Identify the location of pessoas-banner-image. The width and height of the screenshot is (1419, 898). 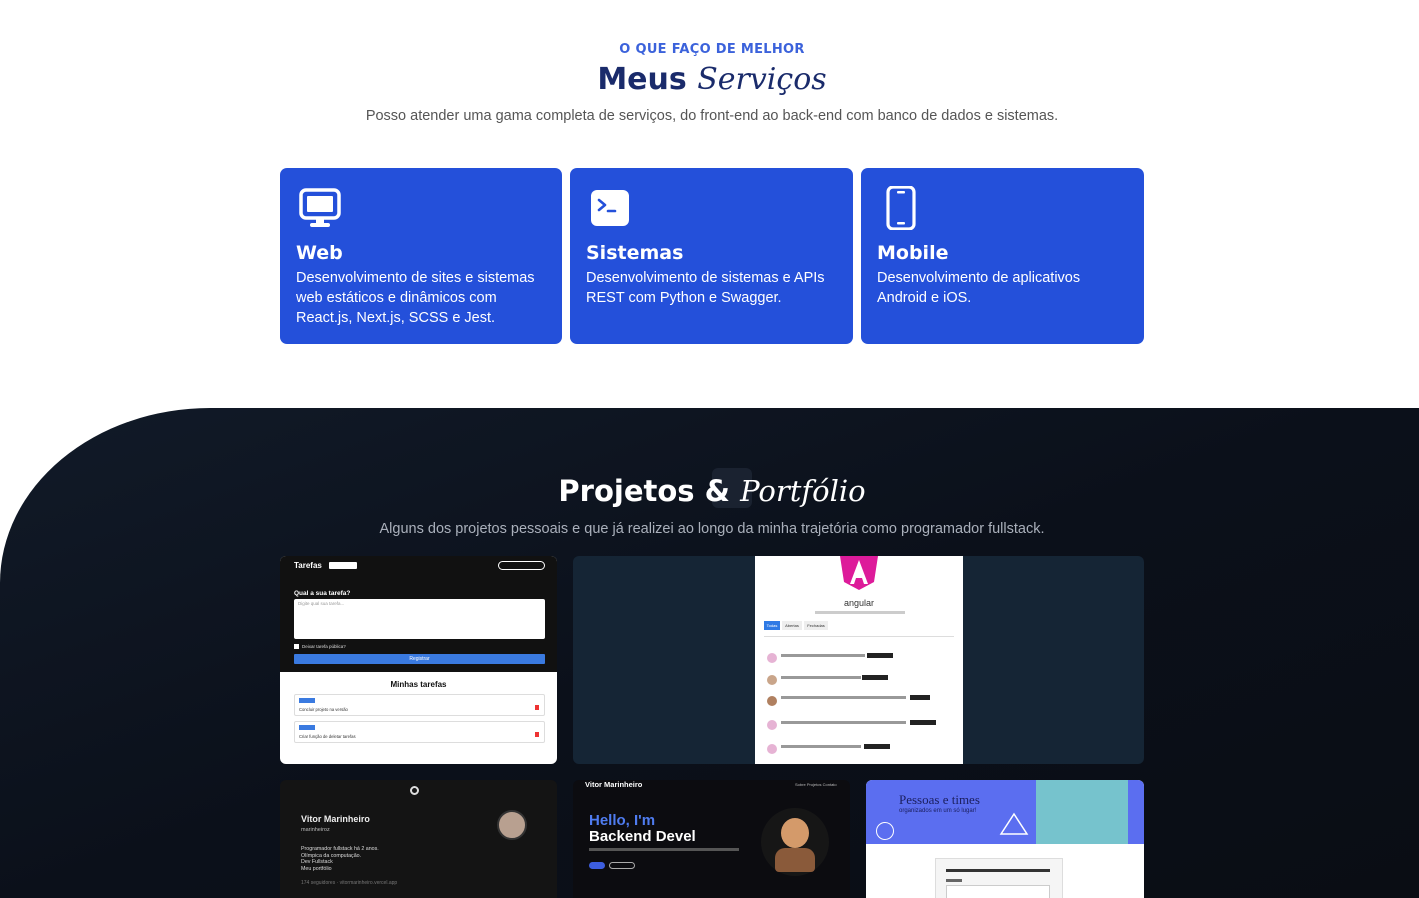
(1082, 812).